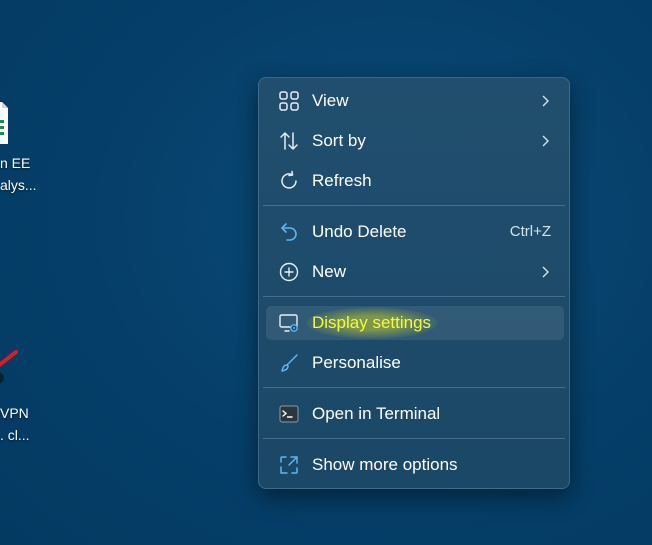 The height and width of the screenshot is (545, 652). What do you see at coordinates (289, 181) in the screenshot?
I see `refresh-icon` at bounding box center [289, 181].